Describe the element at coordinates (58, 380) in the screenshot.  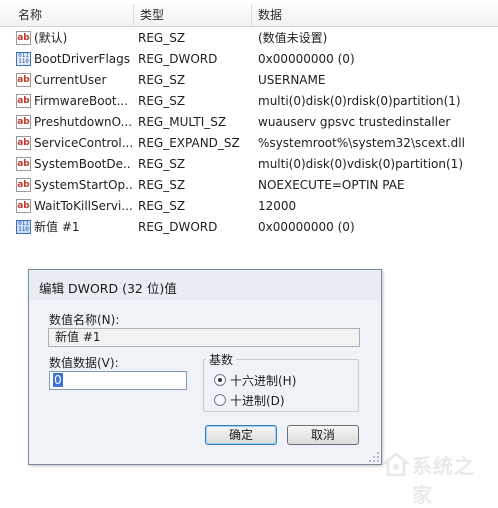
I see `value-data-text: 0` at that location.